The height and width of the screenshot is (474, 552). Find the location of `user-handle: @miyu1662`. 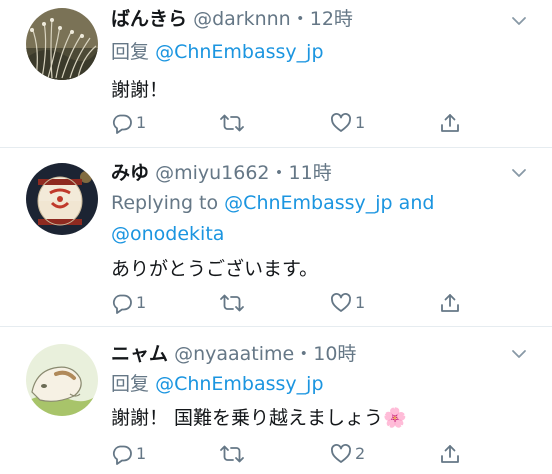

user-handle: @miyu1662 is located at coordinates (212, 173).